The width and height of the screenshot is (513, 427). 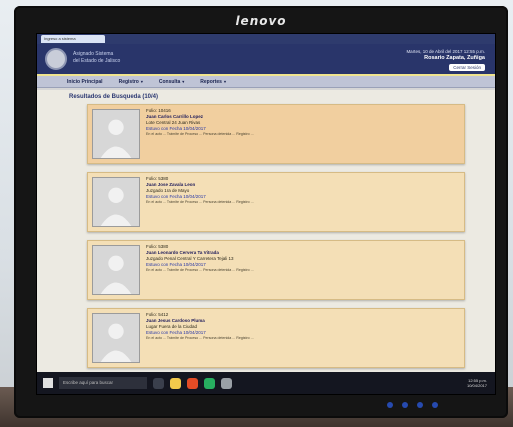 What do you see at coordinates (226, 383) in the screenshot?
I see `app-icon` at bounding box center [226, 383].